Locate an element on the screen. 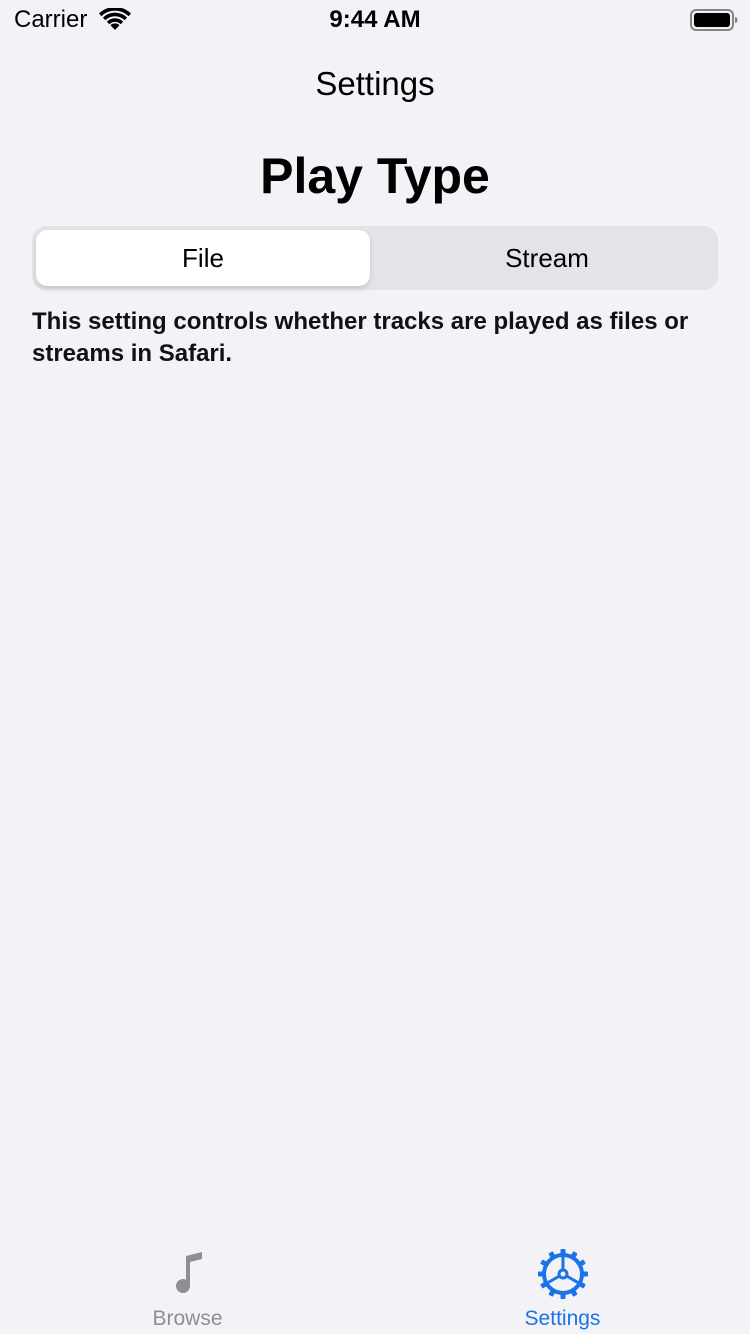  tab-bar: Browse Settings is located at coordinates (375, 1285).